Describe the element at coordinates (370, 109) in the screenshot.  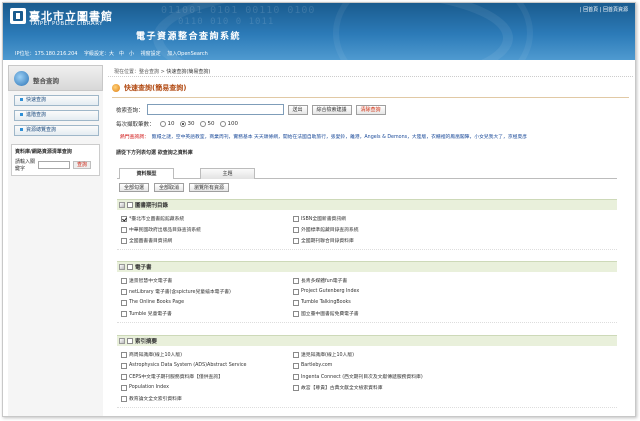
I see `clear-button: 清除查詢` at that location.